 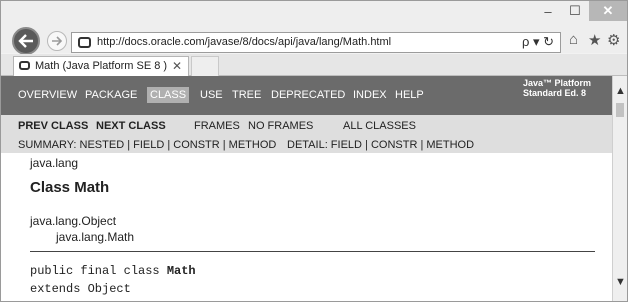 What do you see at coordinates (53, 126) in the screenshot?
I see `prev-class-link: PREV CLASS` at bounding box center [53, 126].